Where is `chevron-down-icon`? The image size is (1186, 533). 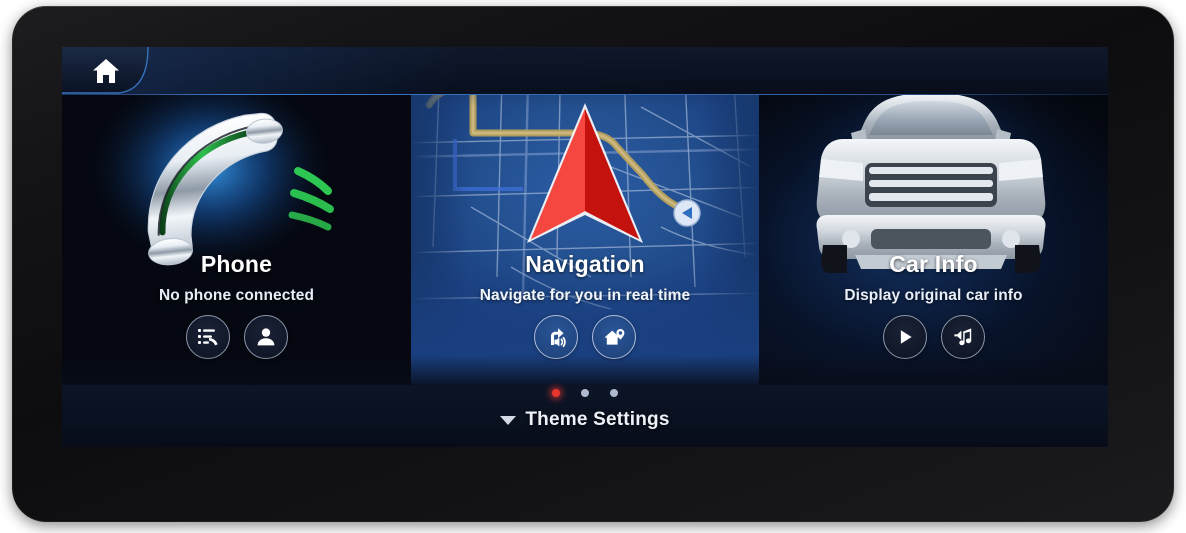 chevron-down-icon is located at coordinates (508, 420).